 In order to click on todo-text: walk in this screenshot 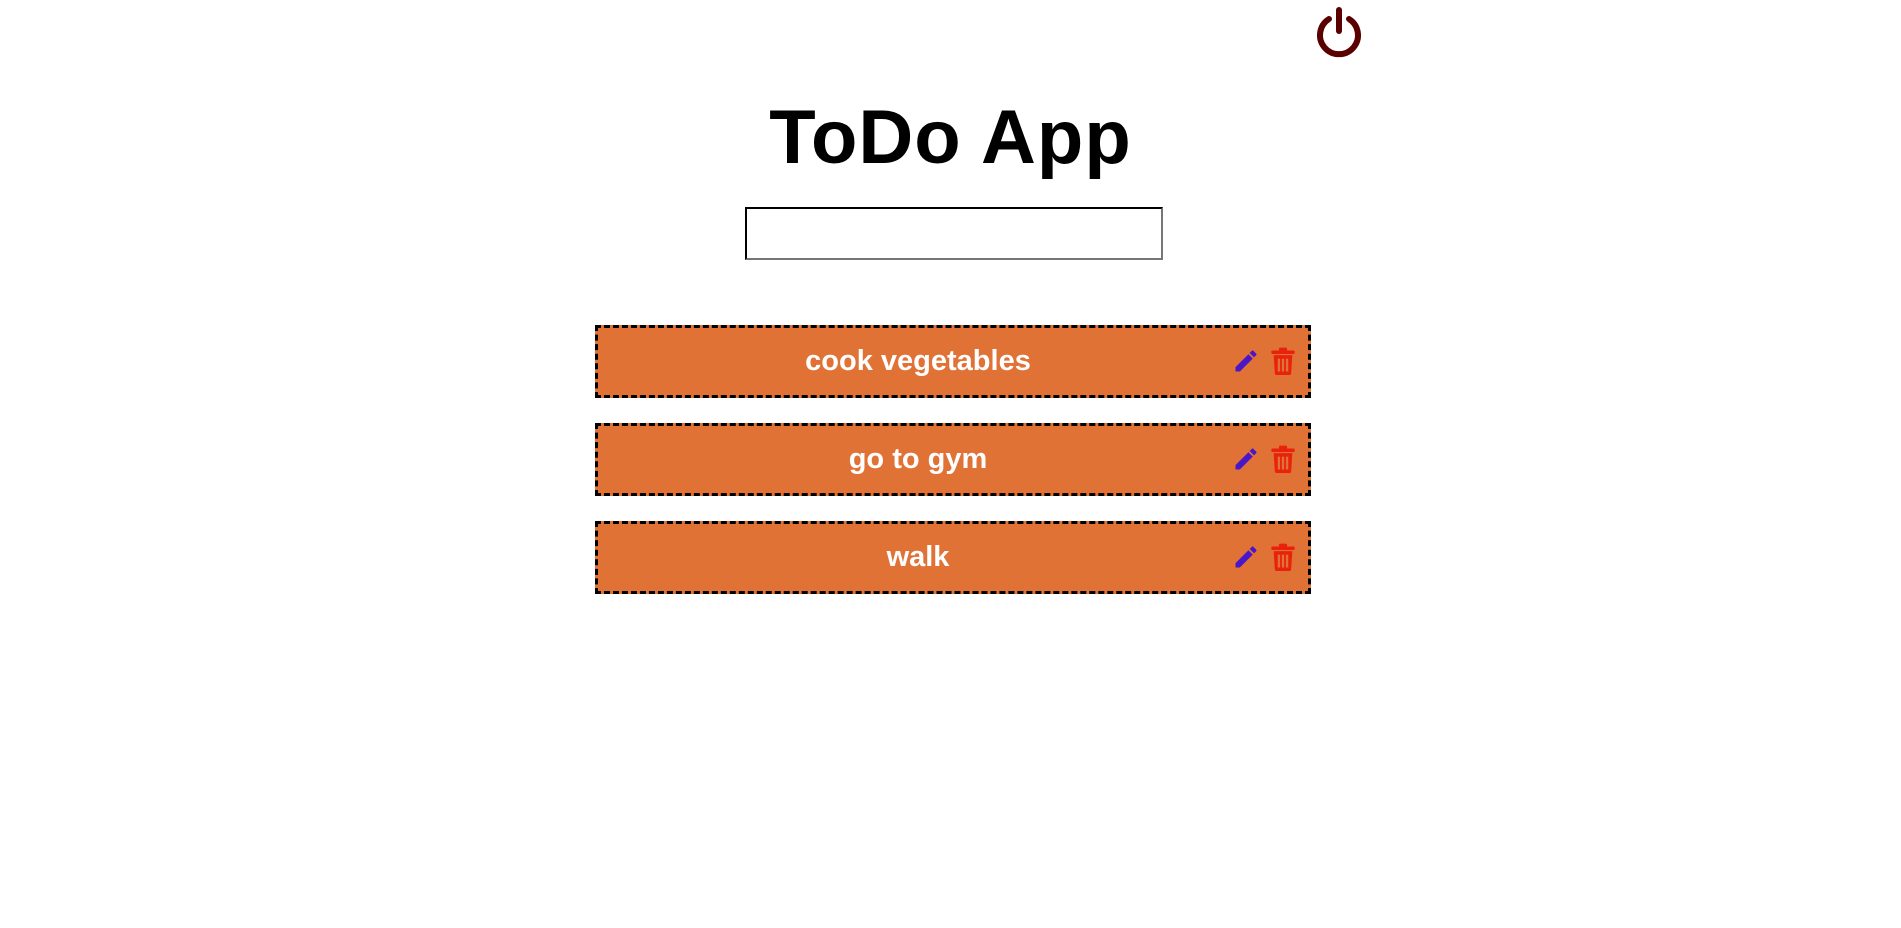, I will do `click(918, 557)`.